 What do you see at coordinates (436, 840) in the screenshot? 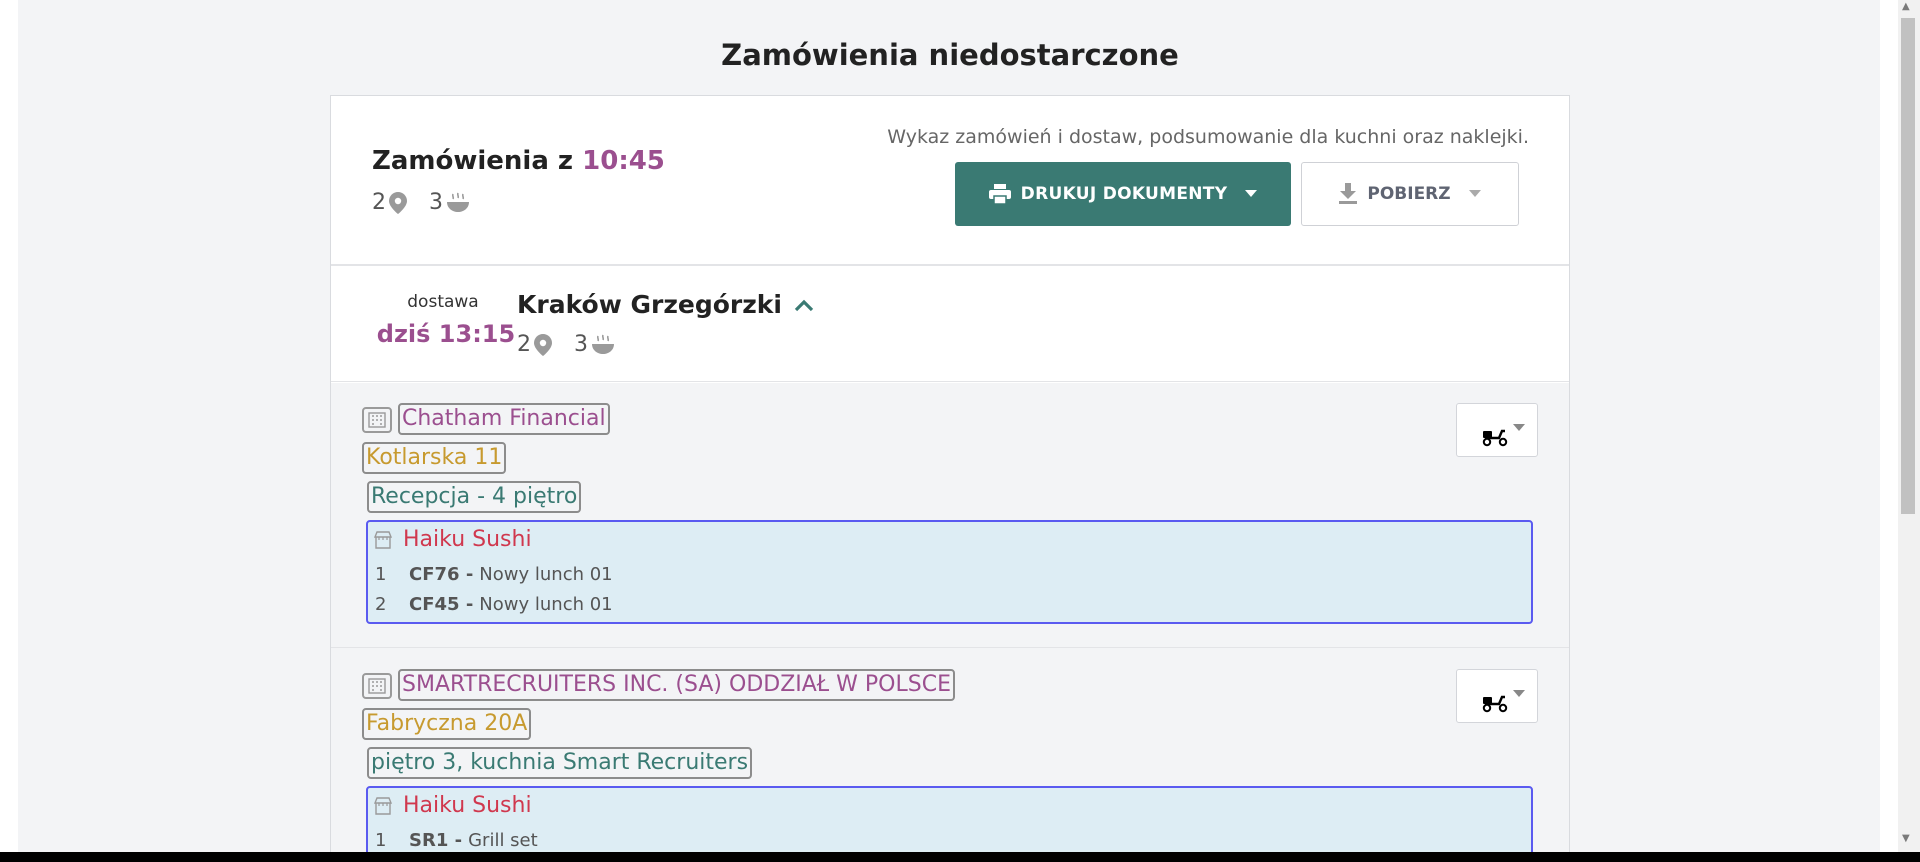
I see `item-code: SR1 -` at bounding box center [436, 840].